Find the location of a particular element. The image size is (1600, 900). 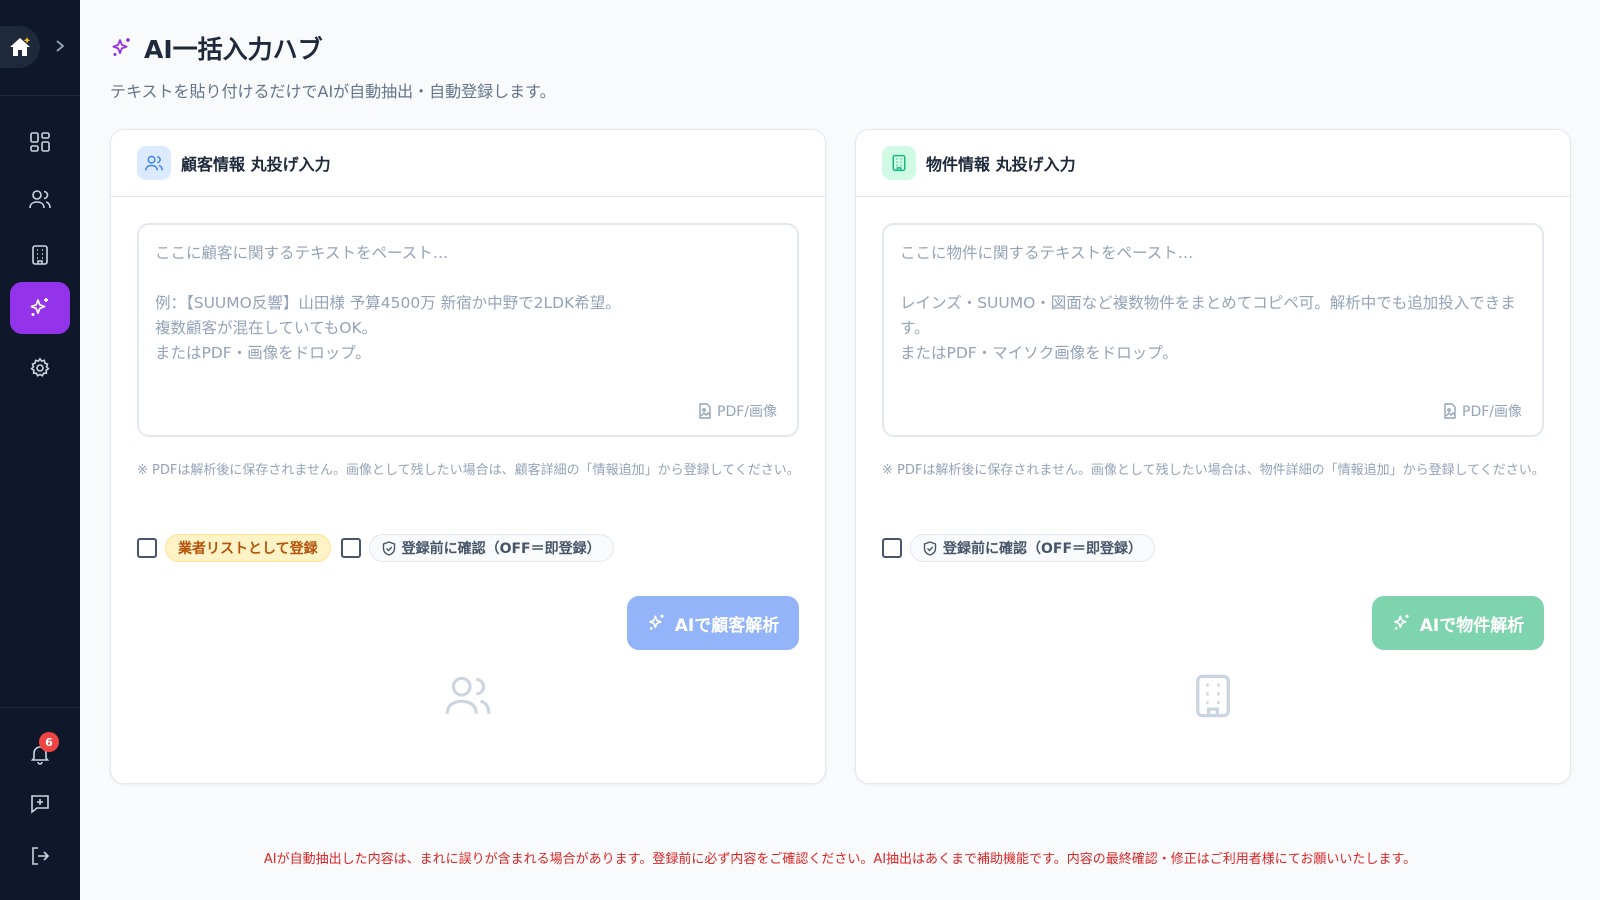

card-title: 顧客情報 丸投げ入力 is located at coordinates (256, 164).